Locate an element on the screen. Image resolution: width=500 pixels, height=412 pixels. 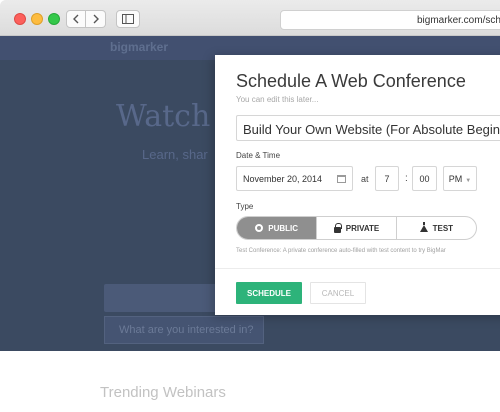
time-colon: : is located at coordinates (406, 178).